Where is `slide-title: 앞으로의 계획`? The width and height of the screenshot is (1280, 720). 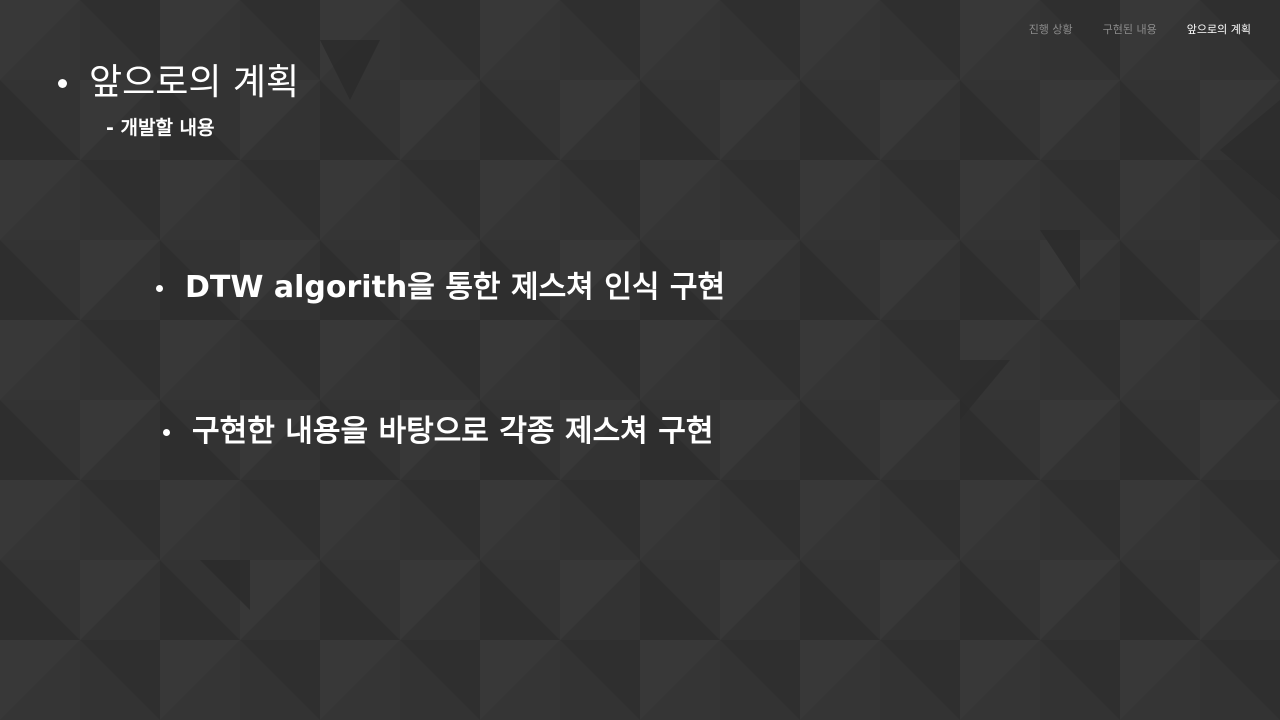 slide-title: 앞으로의 계획 is located at coordinates (178, 83).